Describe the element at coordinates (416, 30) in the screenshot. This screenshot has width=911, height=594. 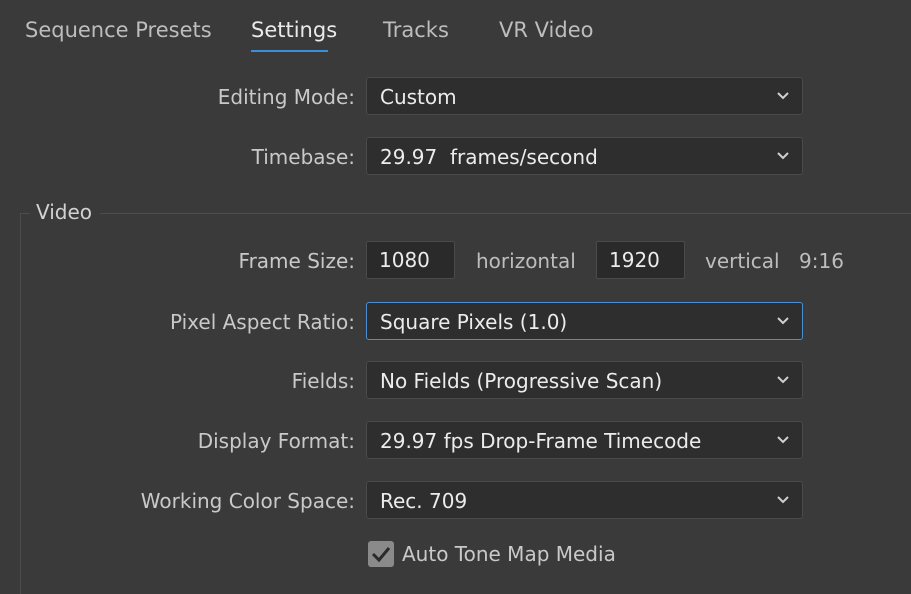
I see `tab-tracks: Tracks` at that location.